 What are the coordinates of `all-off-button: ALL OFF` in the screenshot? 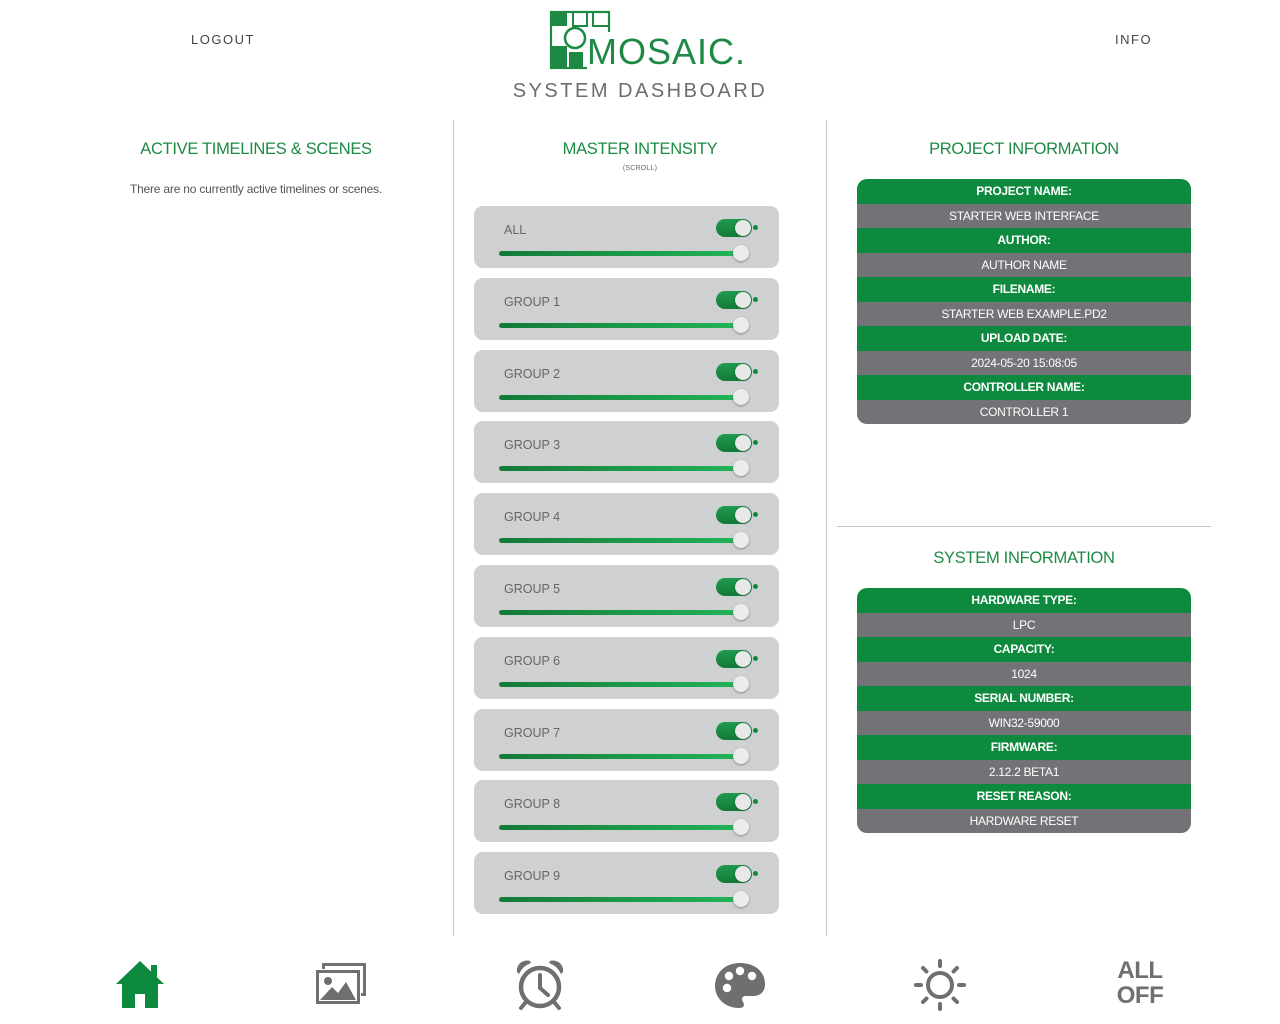 It's located at (1140, 983).